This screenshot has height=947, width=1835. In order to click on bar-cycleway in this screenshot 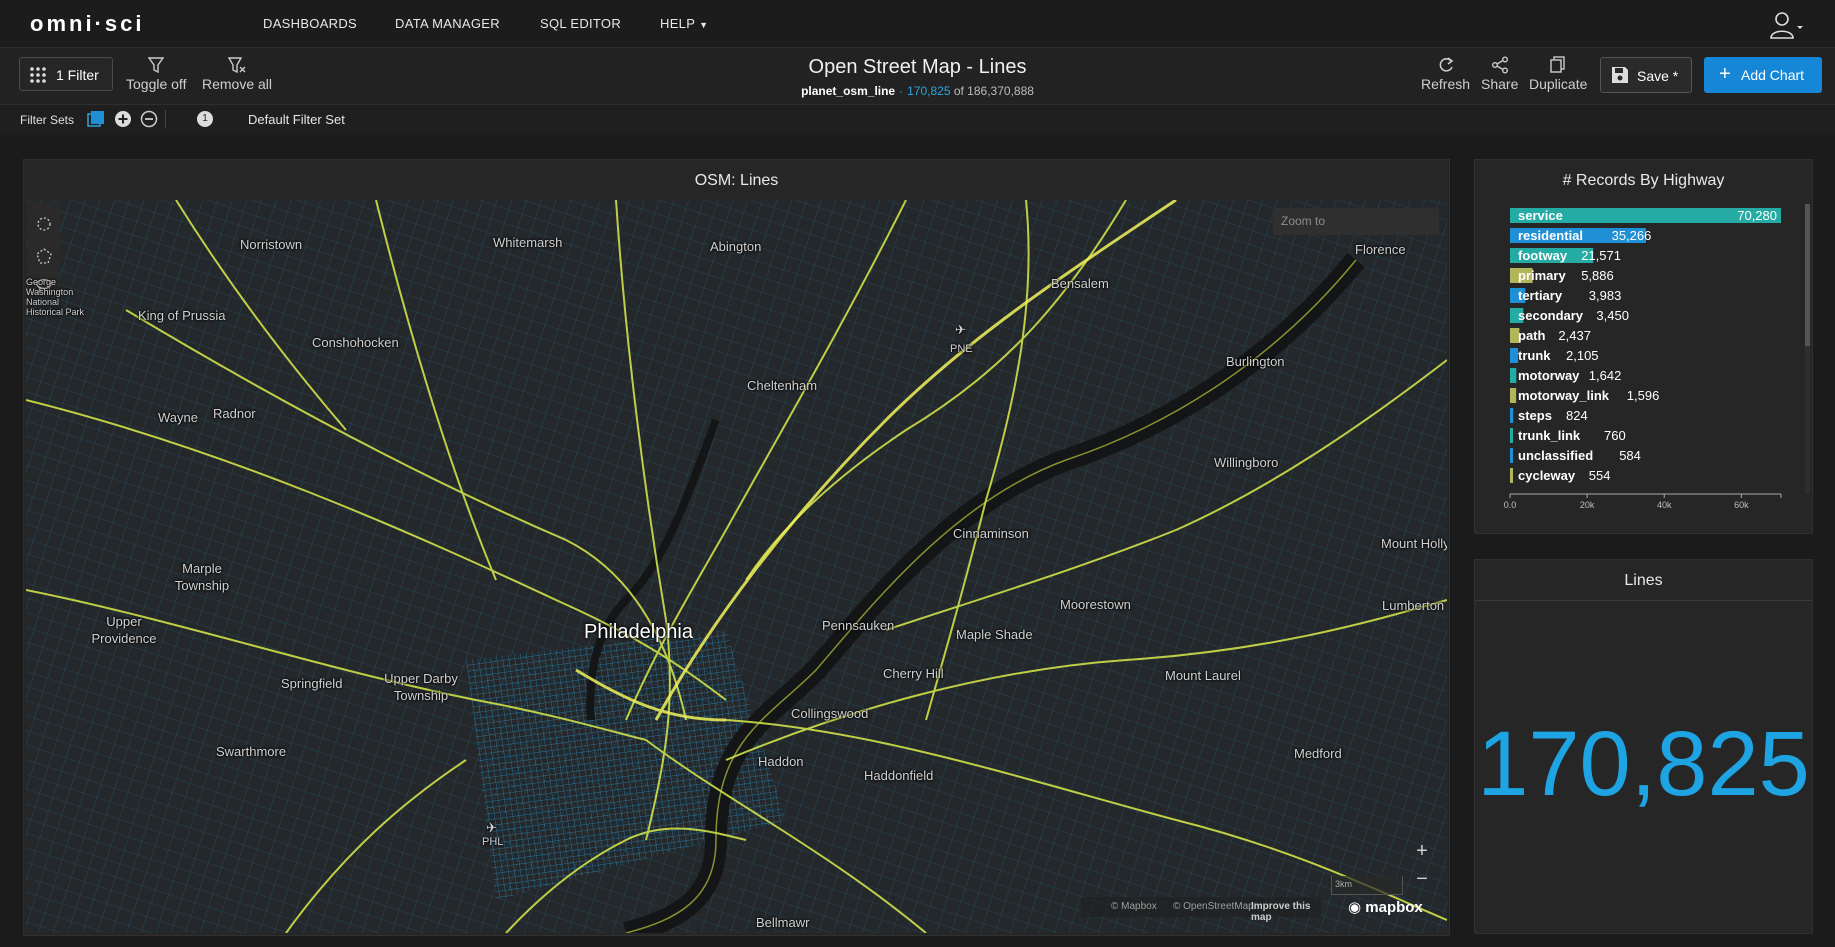, I will do `click(1511, 475)`.